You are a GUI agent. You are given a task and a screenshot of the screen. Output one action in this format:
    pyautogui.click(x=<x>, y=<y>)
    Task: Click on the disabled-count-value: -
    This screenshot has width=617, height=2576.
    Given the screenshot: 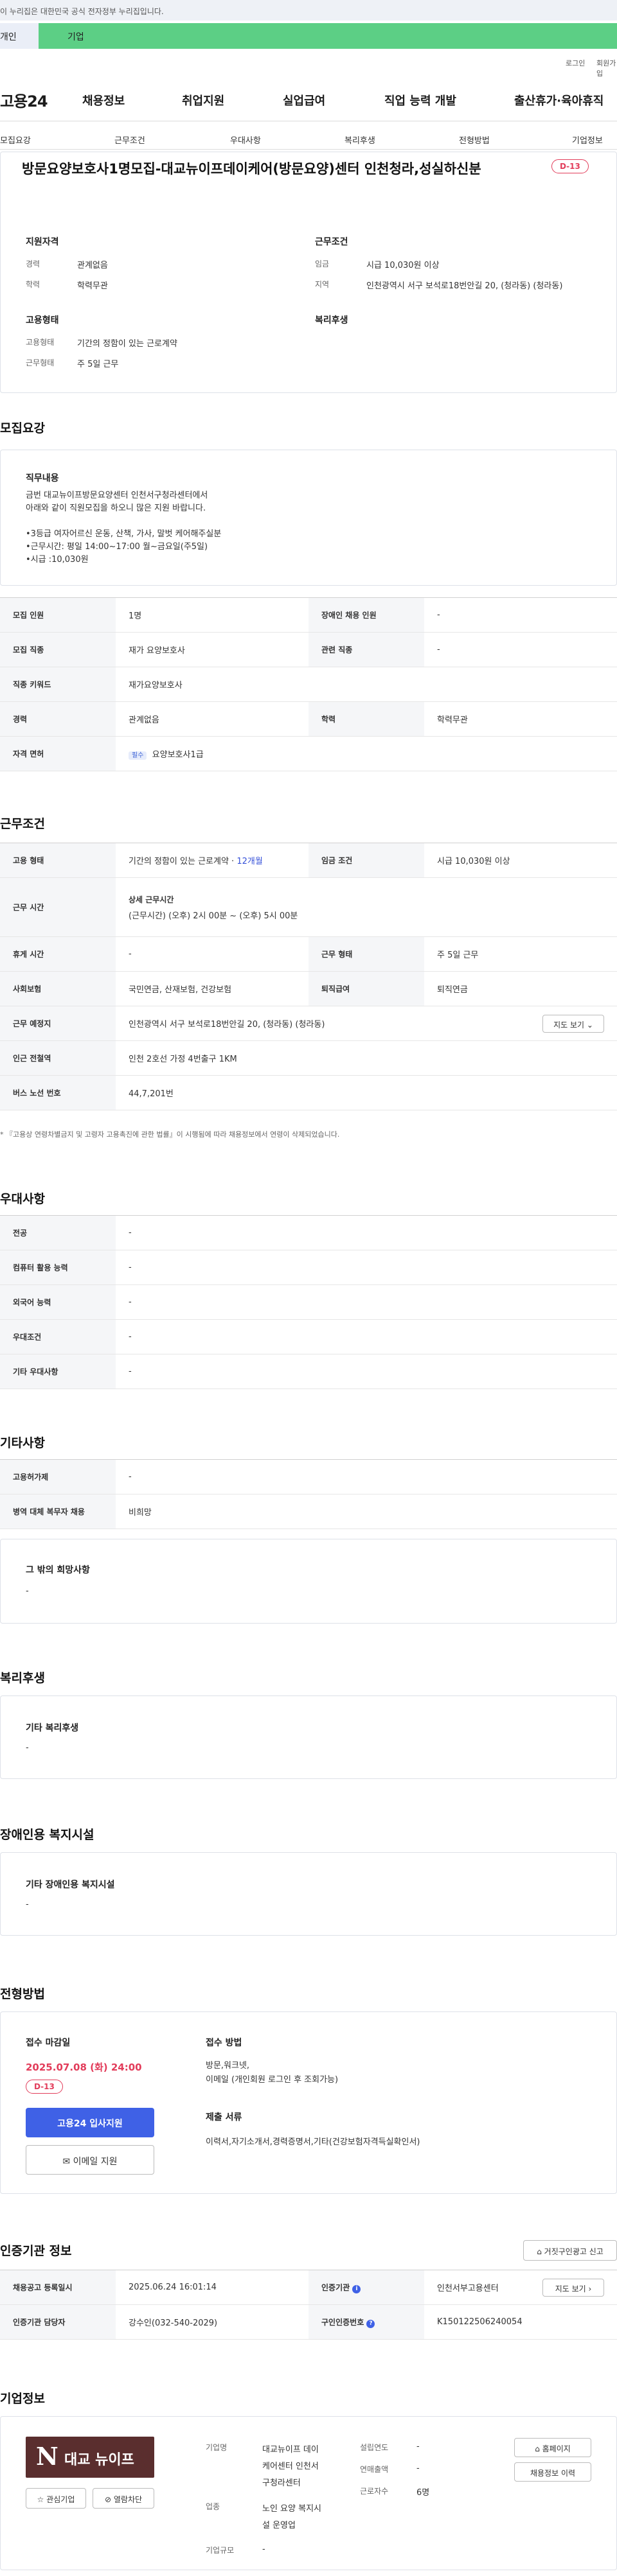 What is the action you would take?
    pyautogui.click(x=520, y=615)
    